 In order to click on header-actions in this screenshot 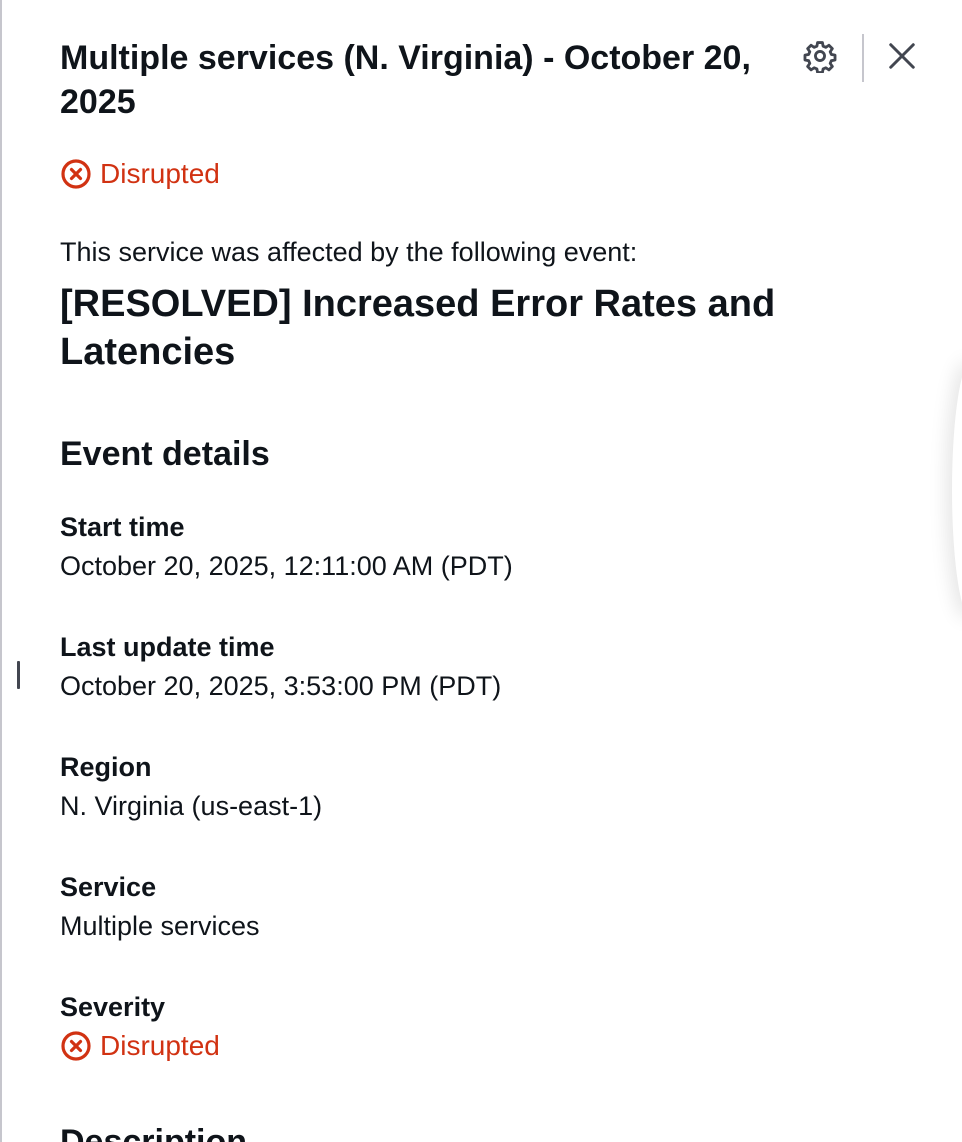, I will do `click(861, 58)`.